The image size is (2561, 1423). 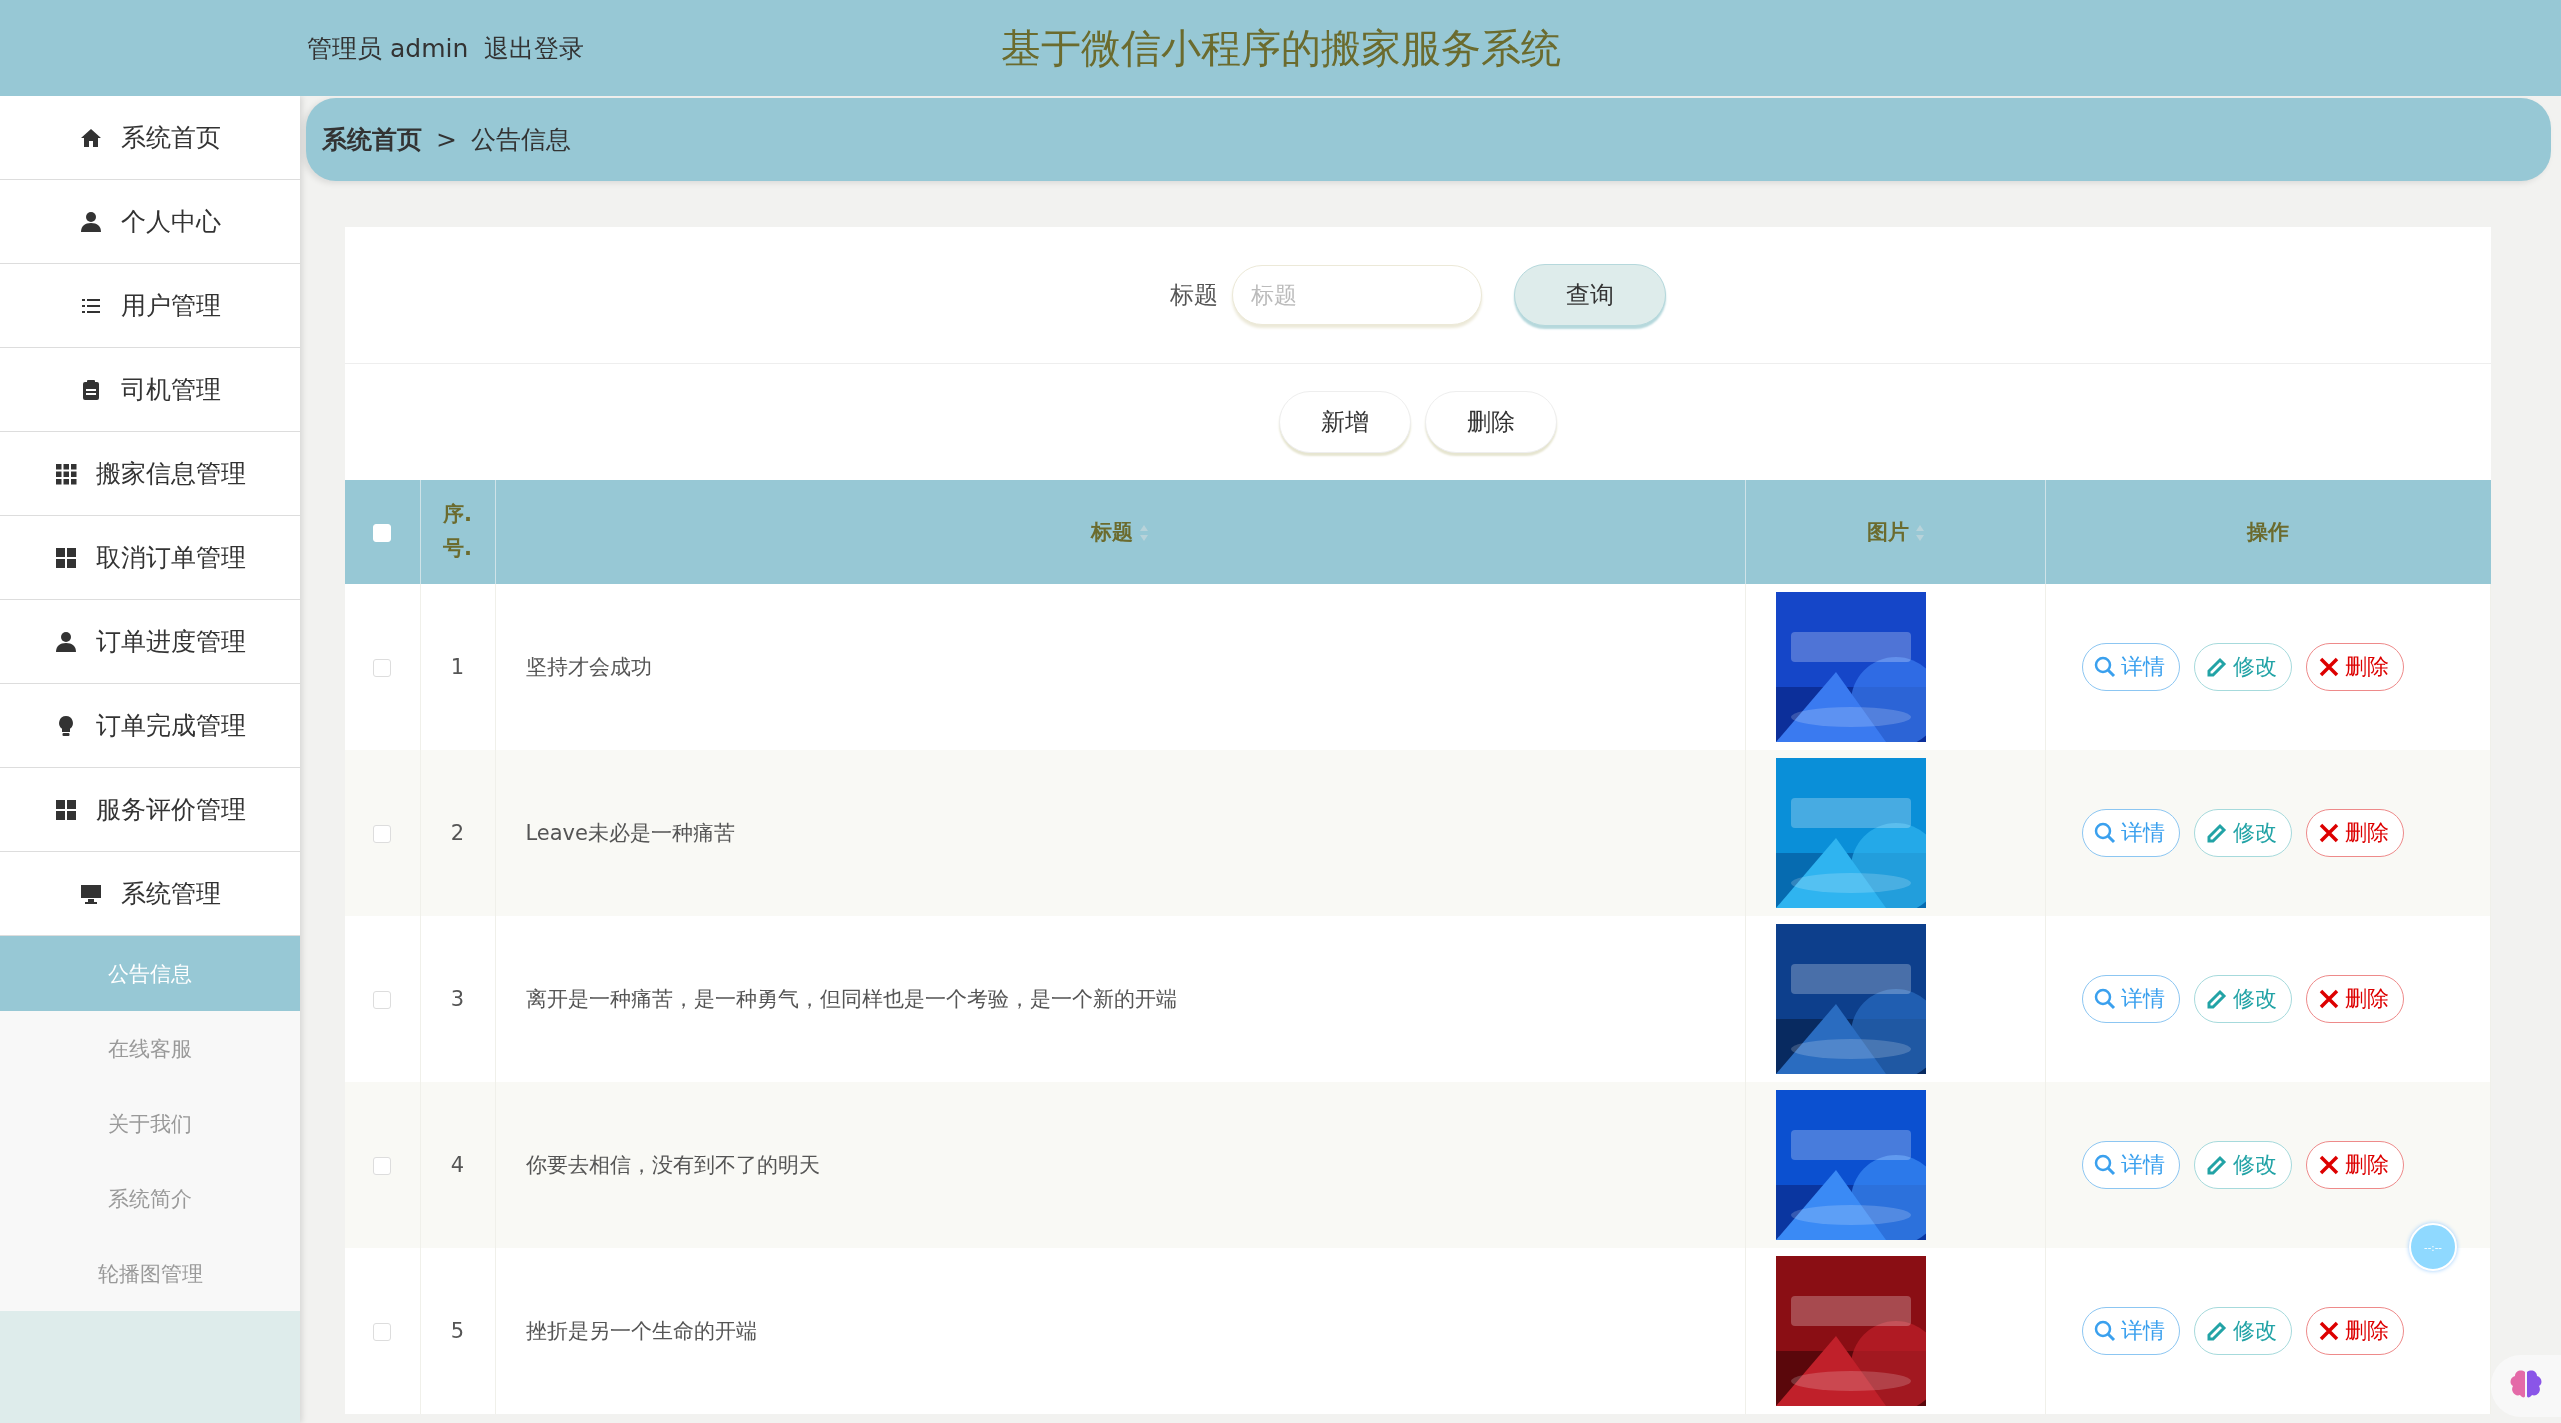 I want to click on logout-link: 退出登录, so click(x=534, y=48).